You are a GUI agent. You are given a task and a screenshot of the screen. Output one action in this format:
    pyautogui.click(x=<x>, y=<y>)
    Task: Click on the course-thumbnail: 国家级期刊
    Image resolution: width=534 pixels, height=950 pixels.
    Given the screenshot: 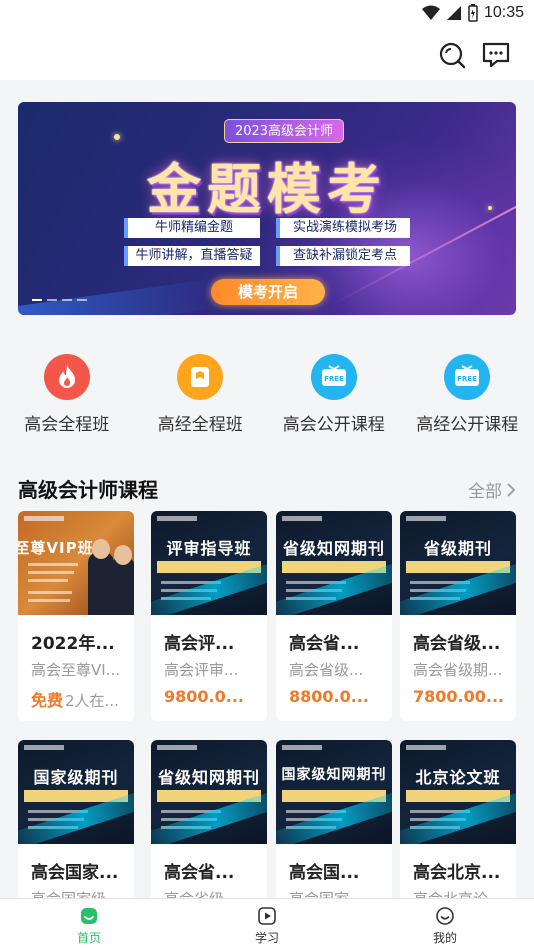 What is the action you would take?
    pyautogui.click(x=76, y=792)
    